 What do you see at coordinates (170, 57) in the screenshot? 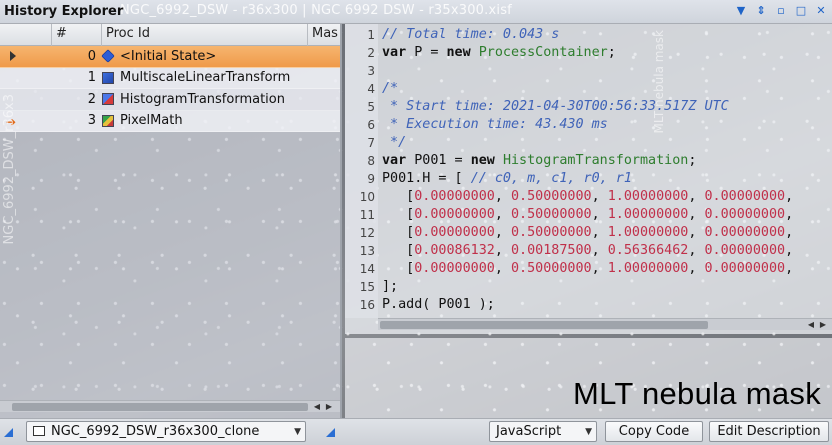
I see `table-row: 0 <Initial State>` at bounding box center [170, 57].